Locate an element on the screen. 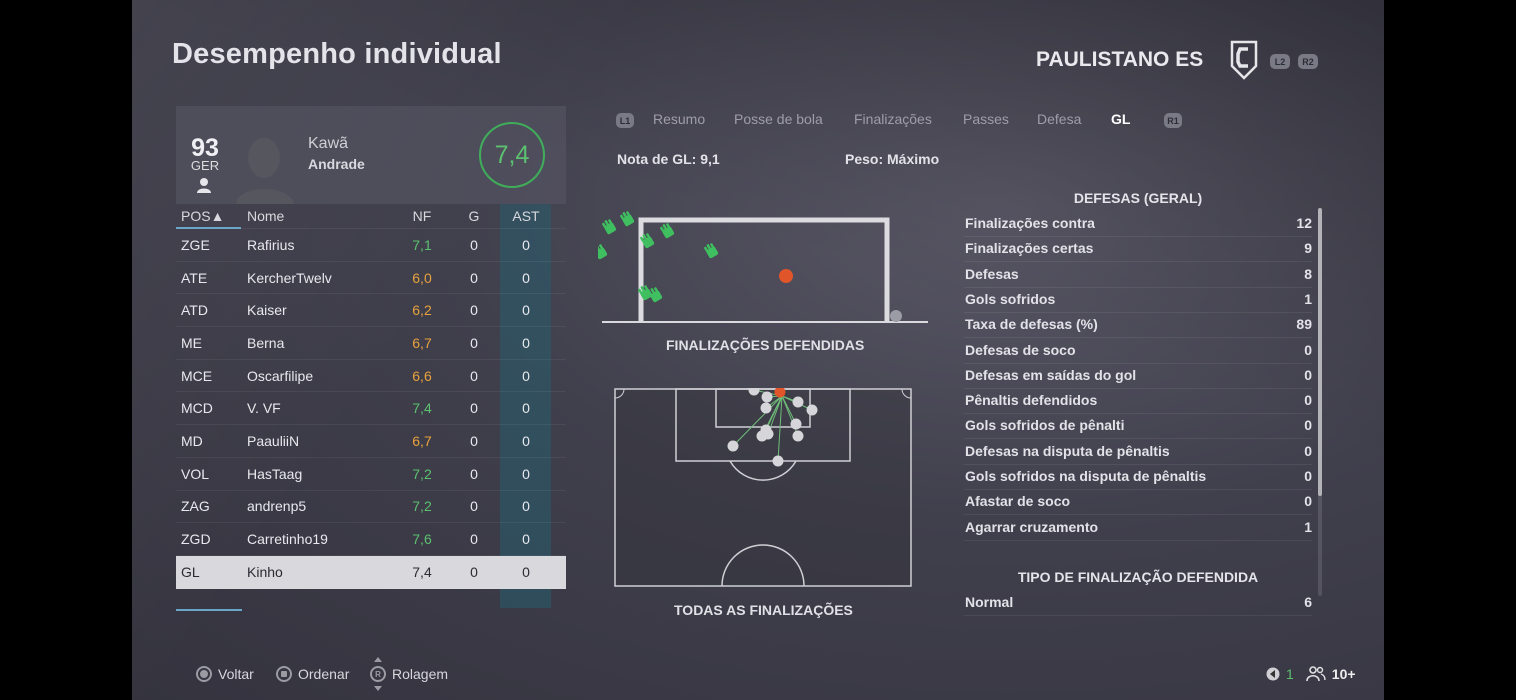 The height and width of the screenshot is (700, 1516). row-rating: 6,2 is located at coordinates (422, 310).